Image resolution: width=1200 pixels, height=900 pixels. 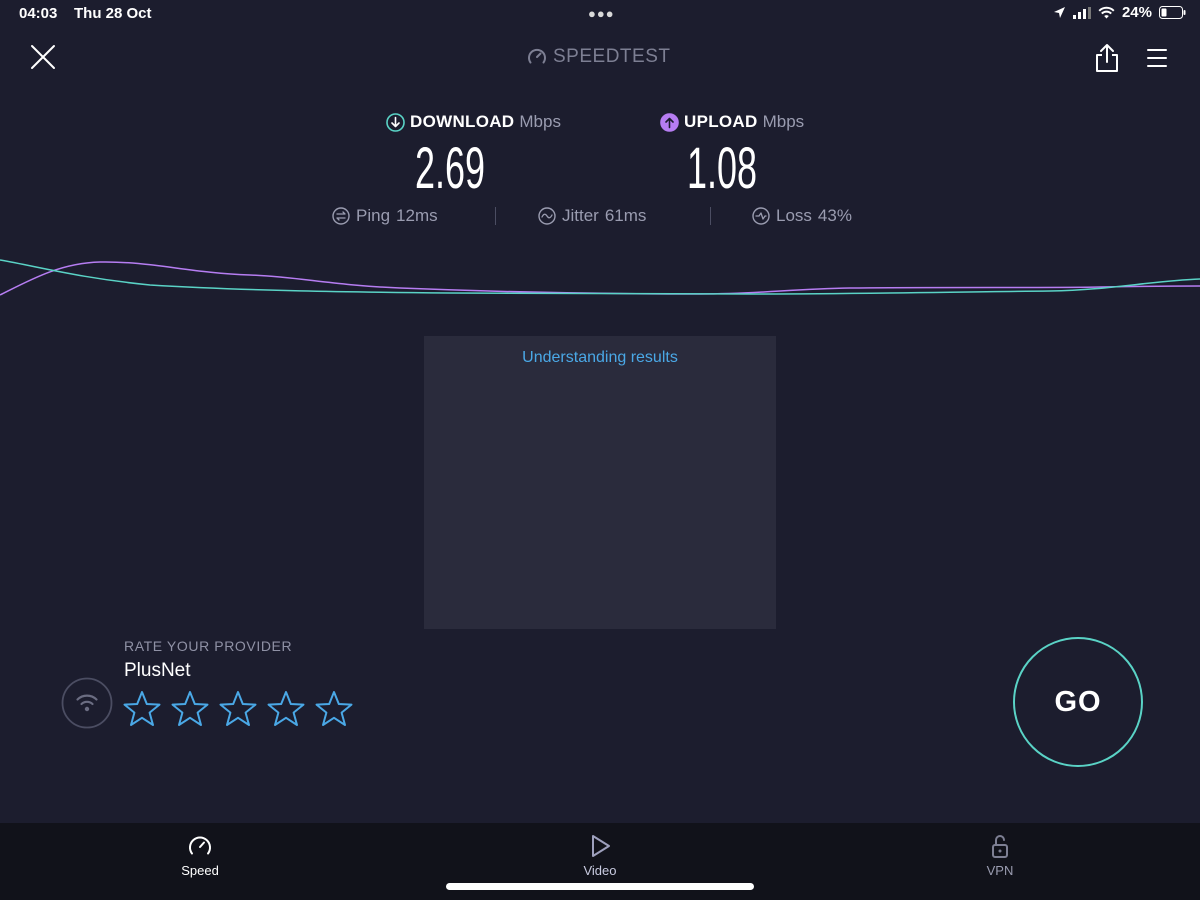 I want to click on provider-name: PlusNet, so click(x=157, y=670).